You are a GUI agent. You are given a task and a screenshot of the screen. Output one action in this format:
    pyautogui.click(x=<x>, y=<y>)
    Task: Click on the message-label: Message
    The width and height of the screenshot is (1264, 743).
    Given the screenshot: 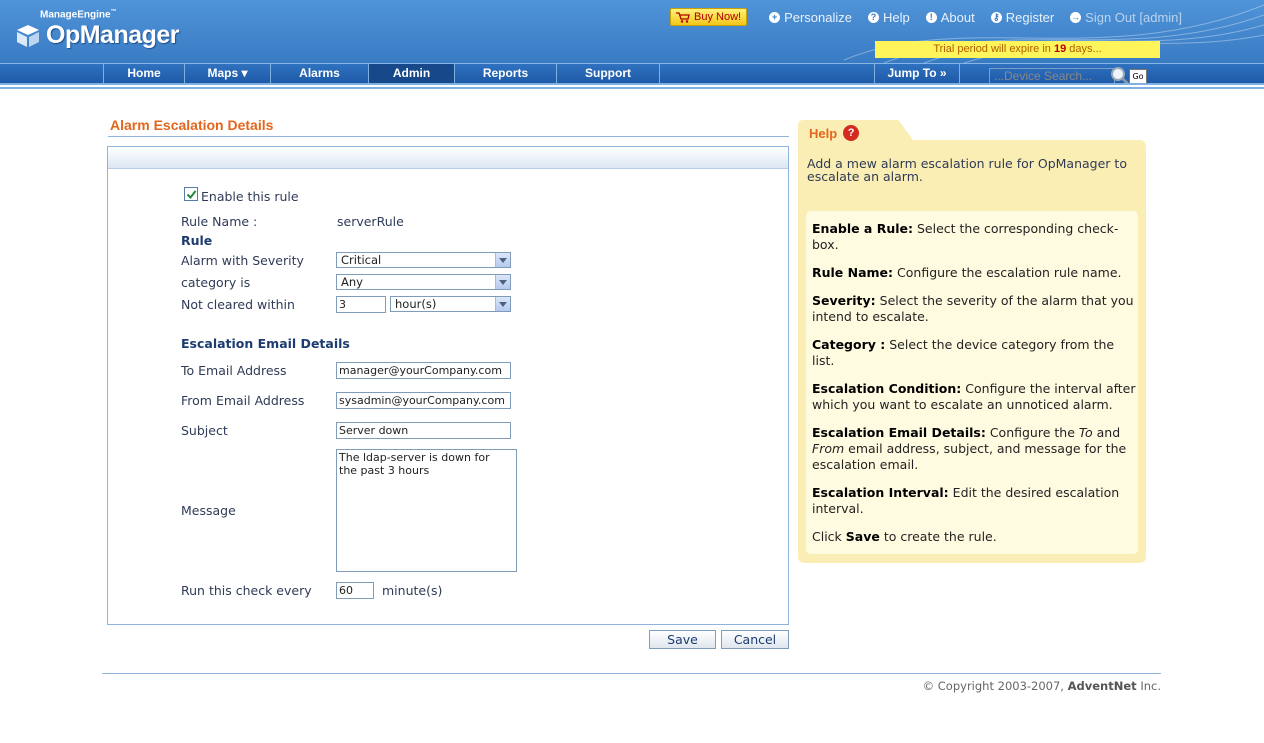 What is the action you would take?
    pyautogui.click(x=208, y=510)
    